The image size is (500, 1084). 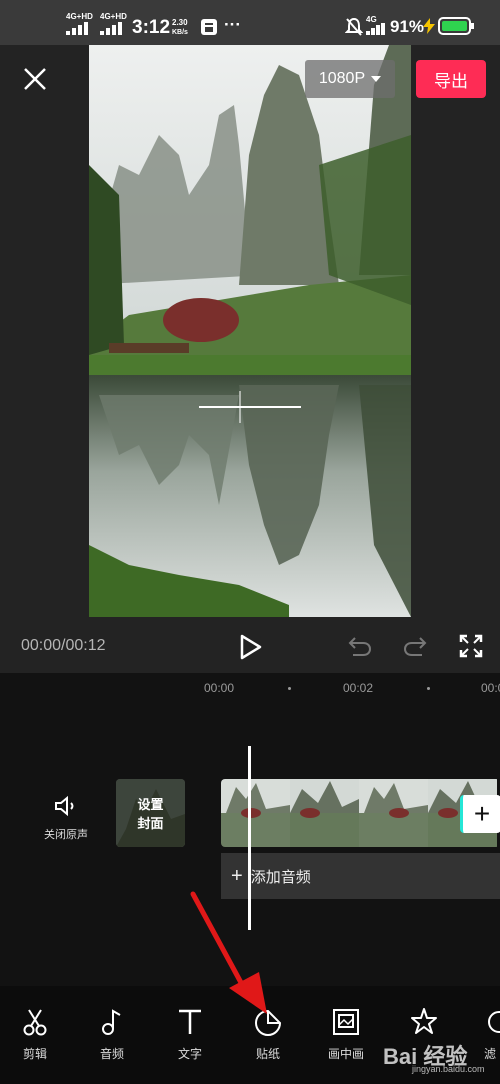 What do you see at coordinates (429, 26) in the screenshot?
I see `charging-icon` at bounding box center [429, 26].